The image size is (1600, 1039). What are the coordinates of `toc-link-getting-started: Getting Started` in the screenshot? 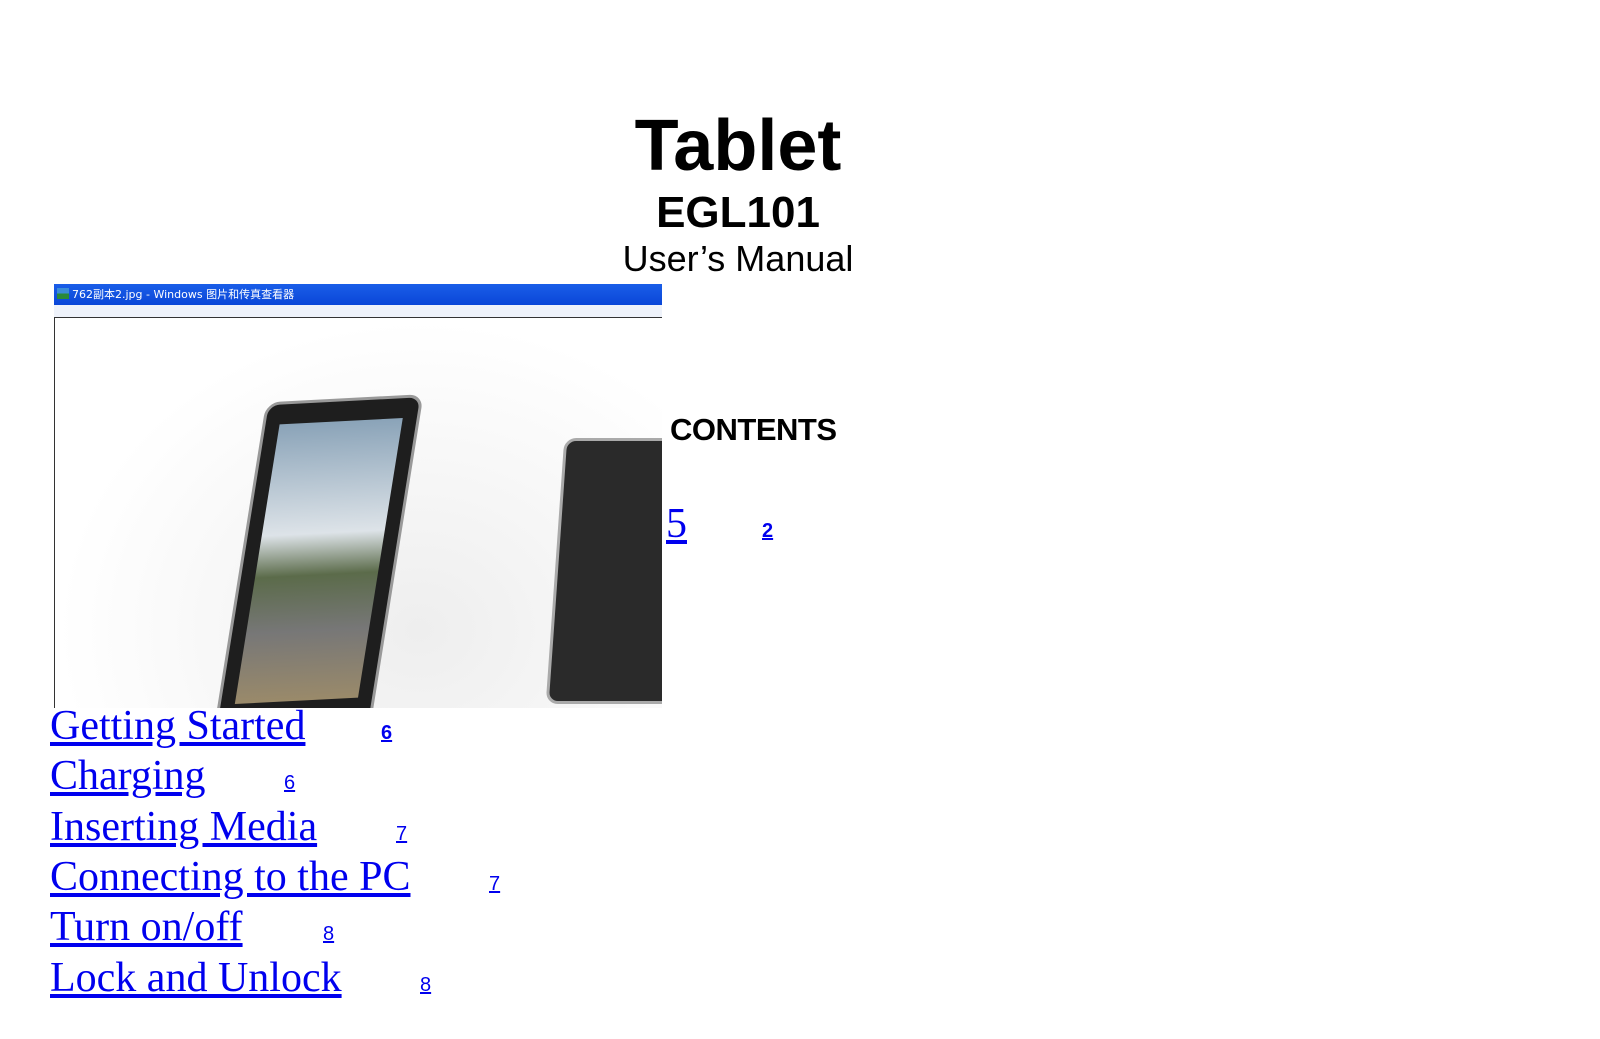 It's located at (177, 726).